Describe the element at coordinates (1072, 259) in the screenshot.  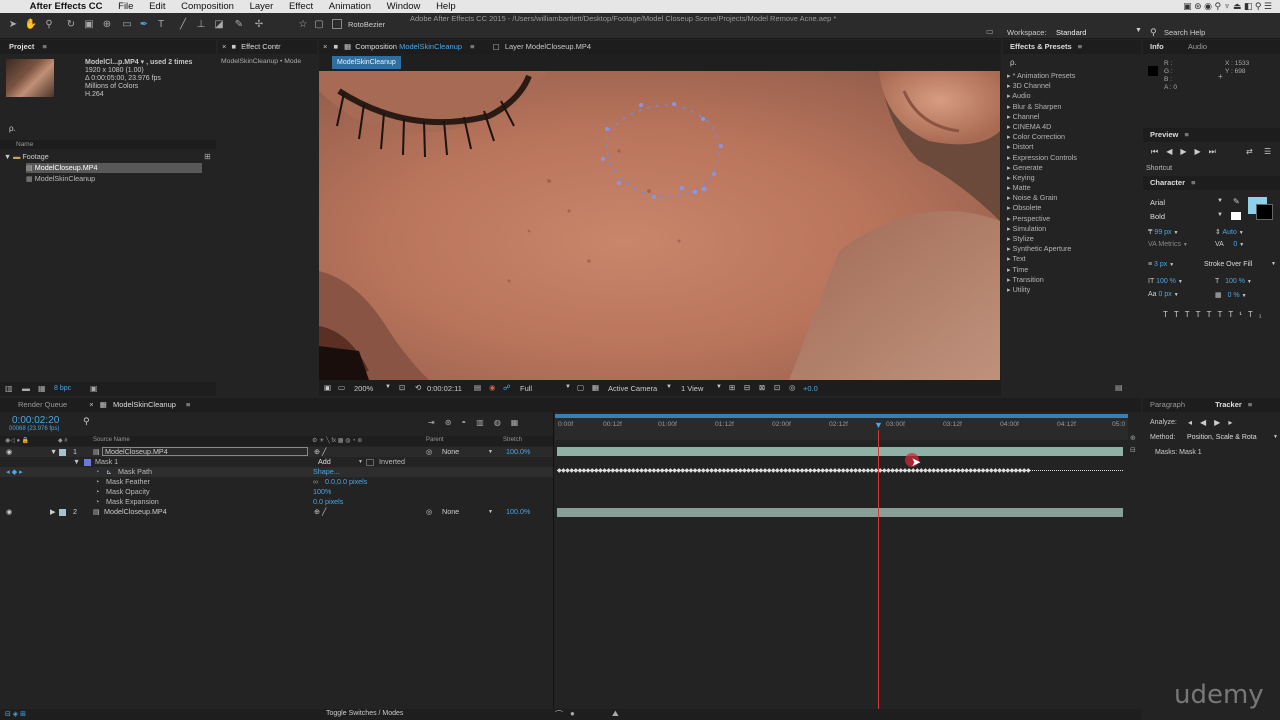
I see `effect-category: ▸ Text` at that location.